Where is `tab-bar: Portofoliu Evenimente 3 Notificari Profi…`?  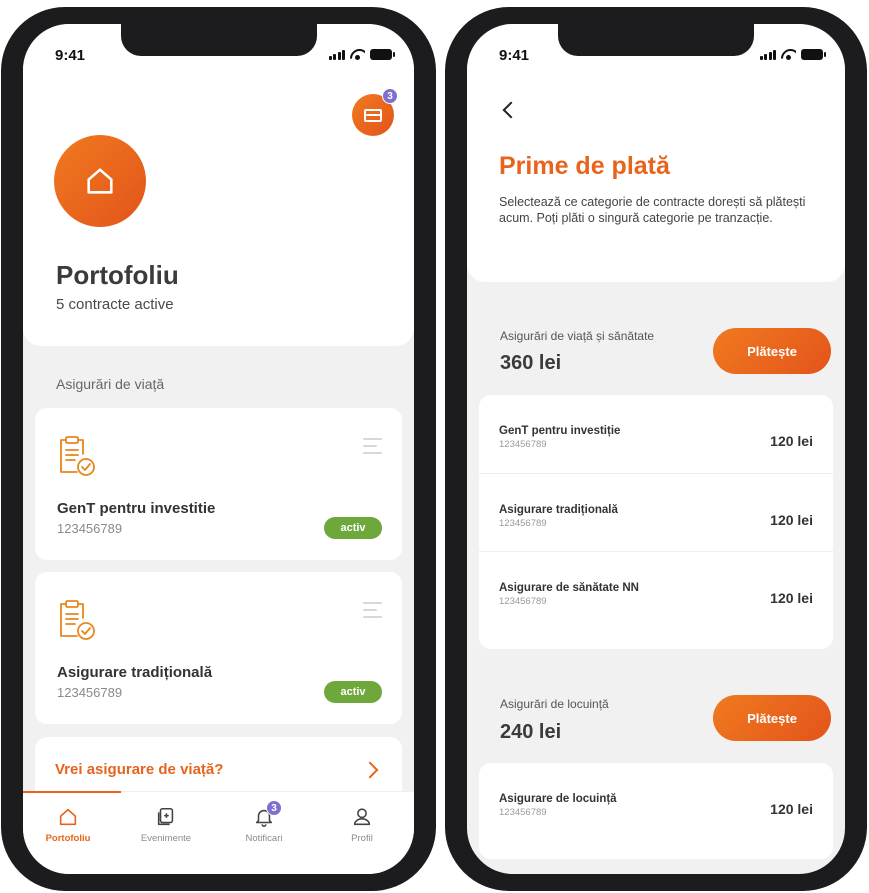 tab-bar: Portofoliu Evenimente 3 Notificari Profi… is located at coordinates (218, 832).